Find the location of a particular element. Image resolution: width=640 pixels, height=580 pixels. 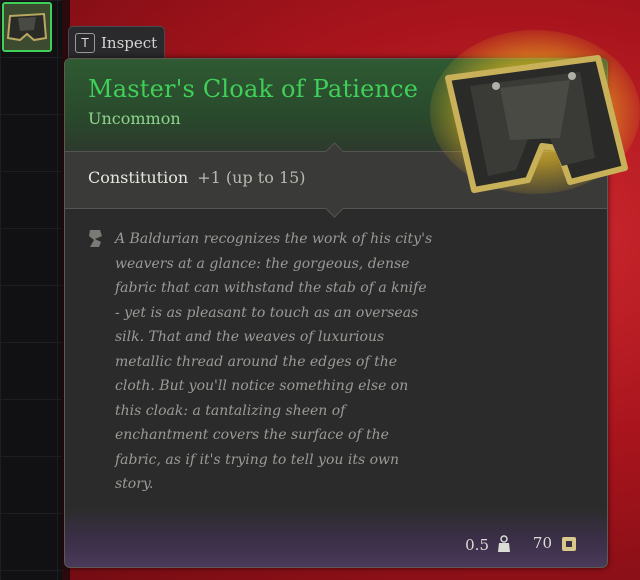

item-weight: 0.5 is located at coordinates (477, 545).